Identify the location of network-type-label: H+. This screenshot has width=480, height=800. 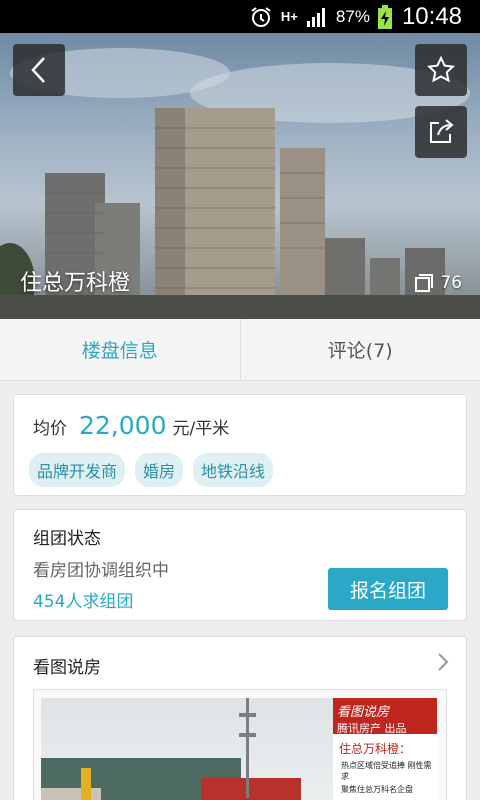
(289, 16).